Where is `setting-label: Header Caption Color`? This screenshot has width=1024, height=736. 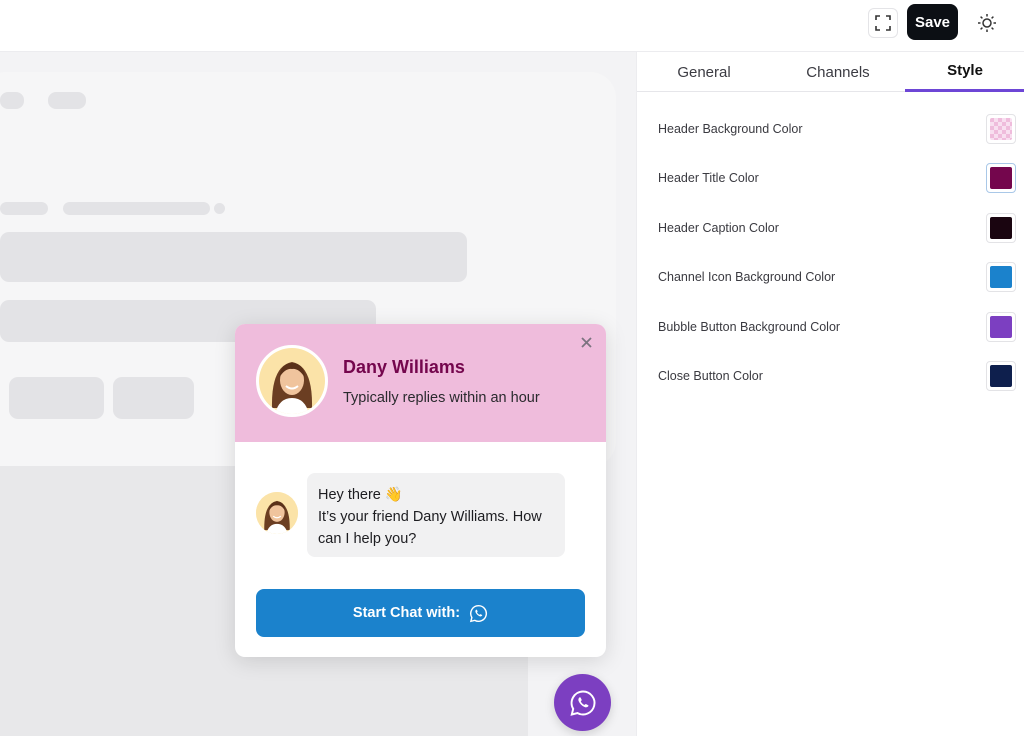
setting-label: Header Caption Color is located at coordinates (718, 228).